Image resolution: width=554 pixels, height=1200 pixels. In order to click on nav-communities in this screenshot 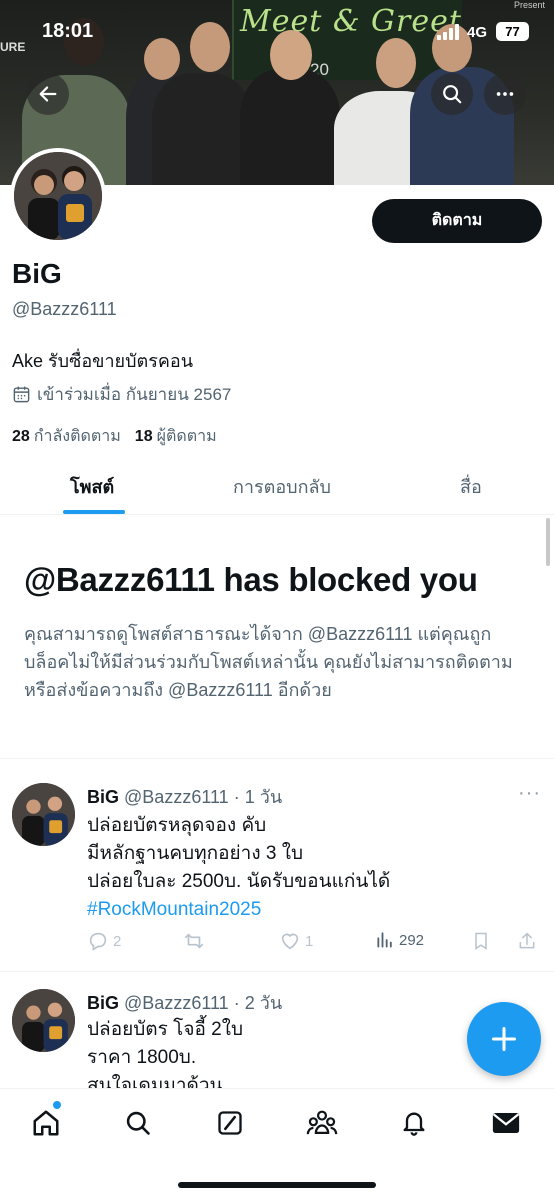, I will do `click(322, 1123)`.